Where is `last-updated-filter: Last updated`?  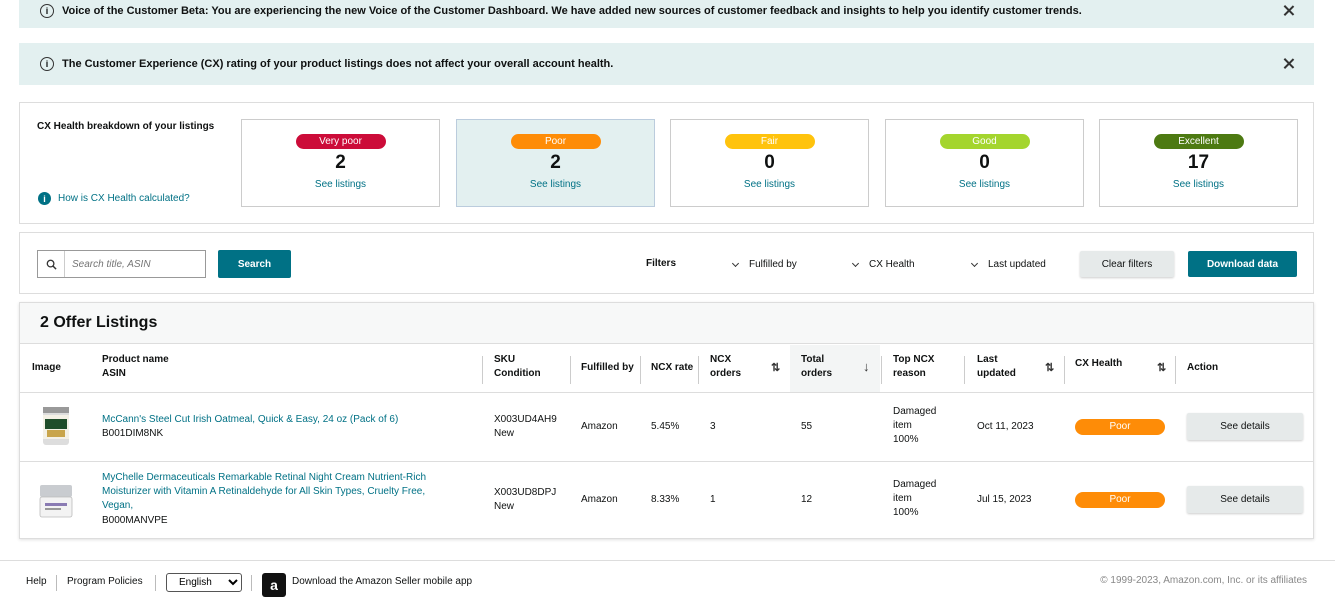 last-updated-filter: Last updated is located at coordinates (1008, 264).